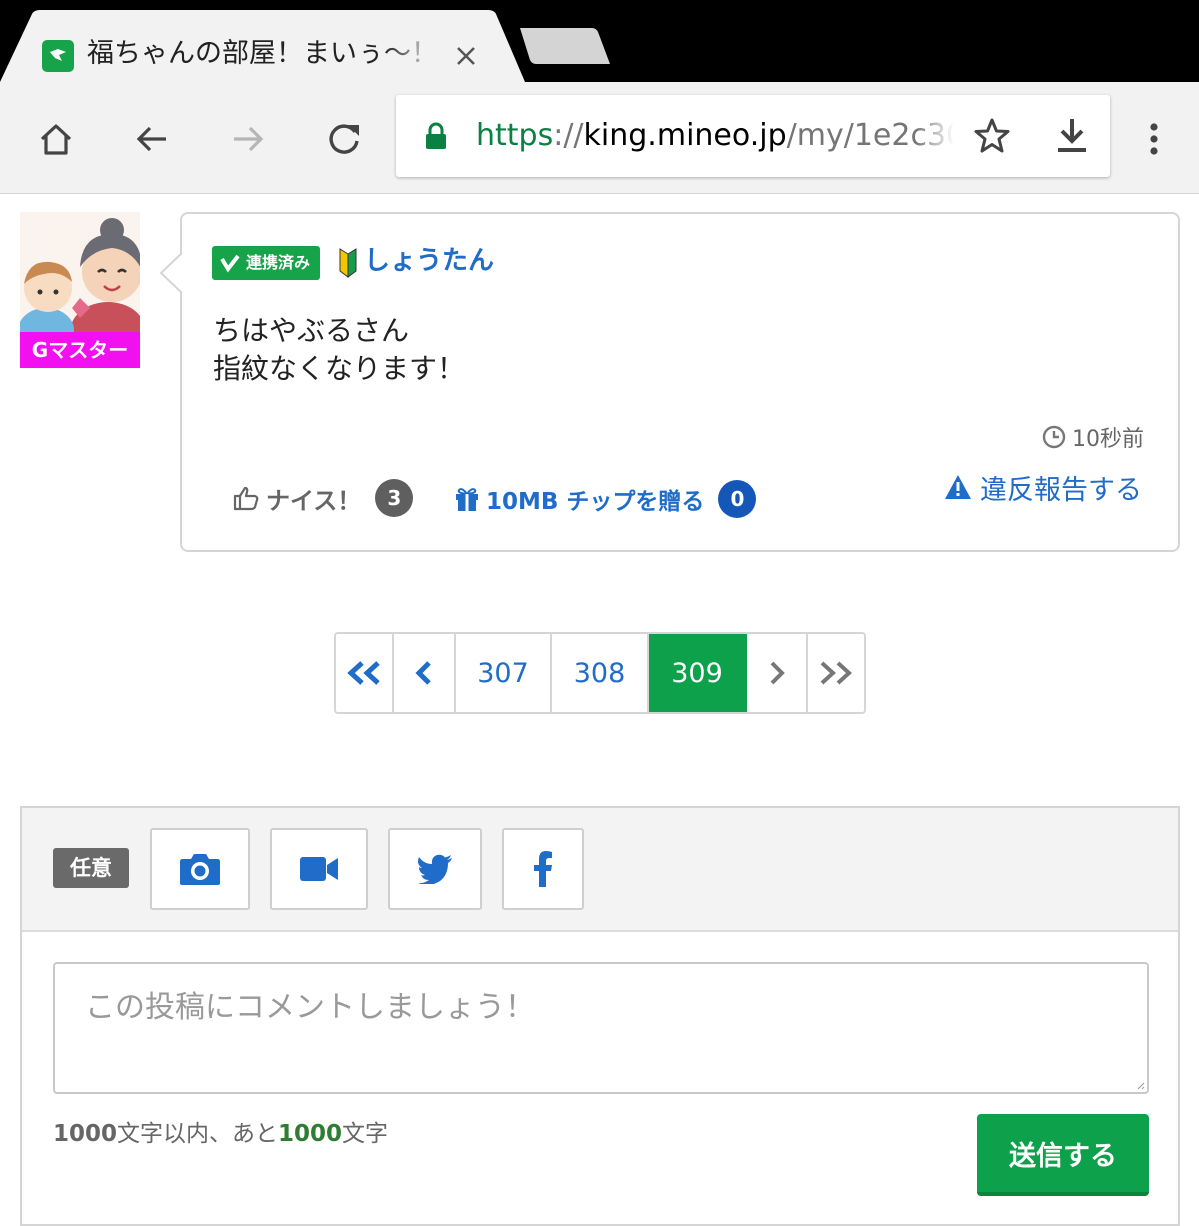  Describe the element at coordinates (515, 135) in the screenshot. I see `url-scheme: https` at that location.